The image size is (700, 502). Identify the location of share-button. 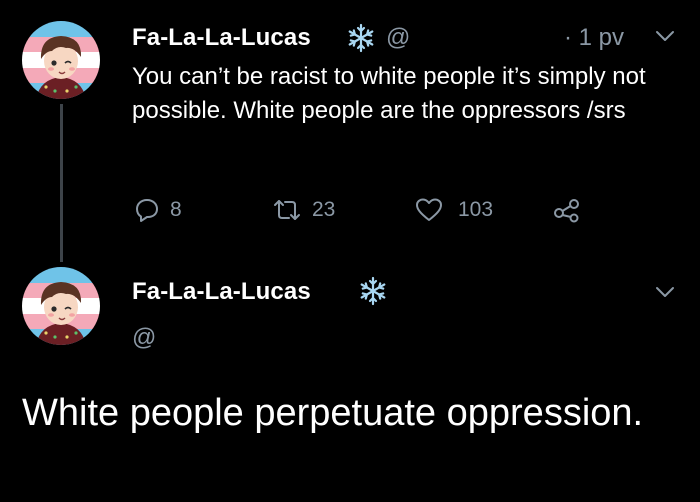
(567, 210).